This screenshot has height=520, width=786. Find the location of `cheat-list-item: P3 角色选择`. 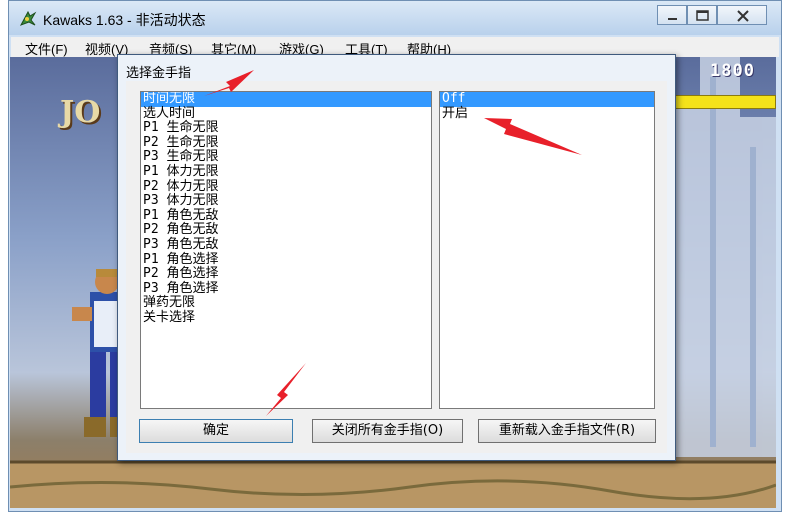

cheat-list-item: P3 角色选择 is located at coordinates (286, 289).